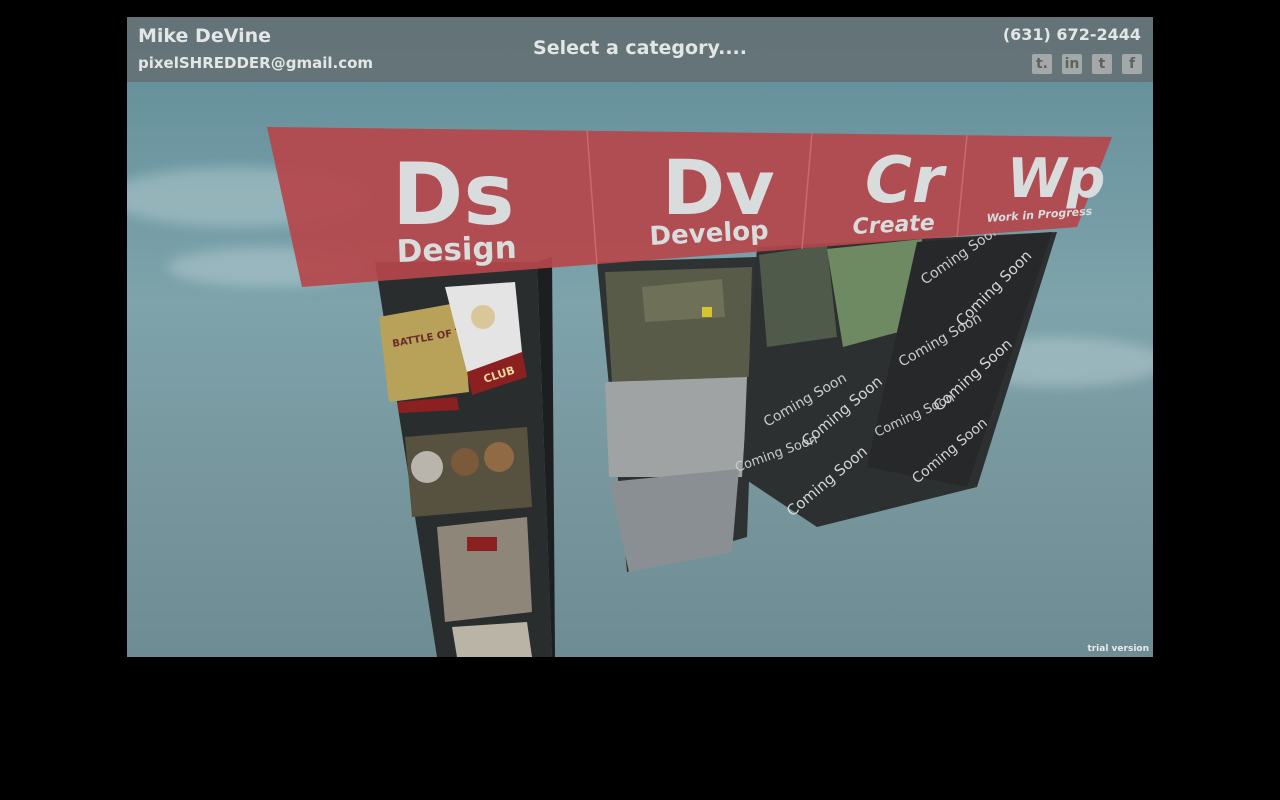 The width and height of the screenshot is (1280, 800). What do you see at coordinates (1071, 34) in the screenshot?
I see `phone-number: (631) 672-2444` at bounding box center [1071, 34].